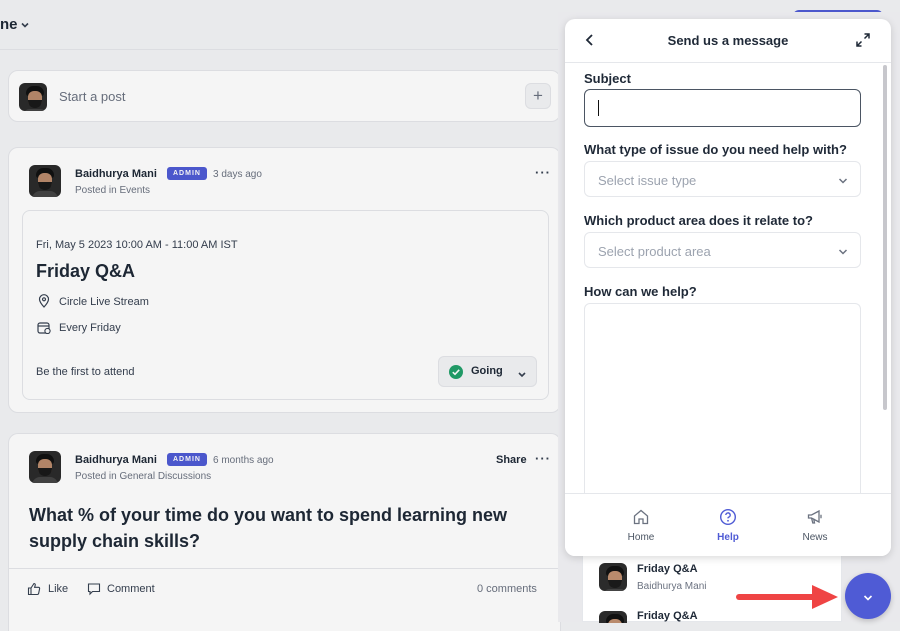 This screenshot has width=900, height=631. I want to click on tab-home: Home, so click(641, 525).